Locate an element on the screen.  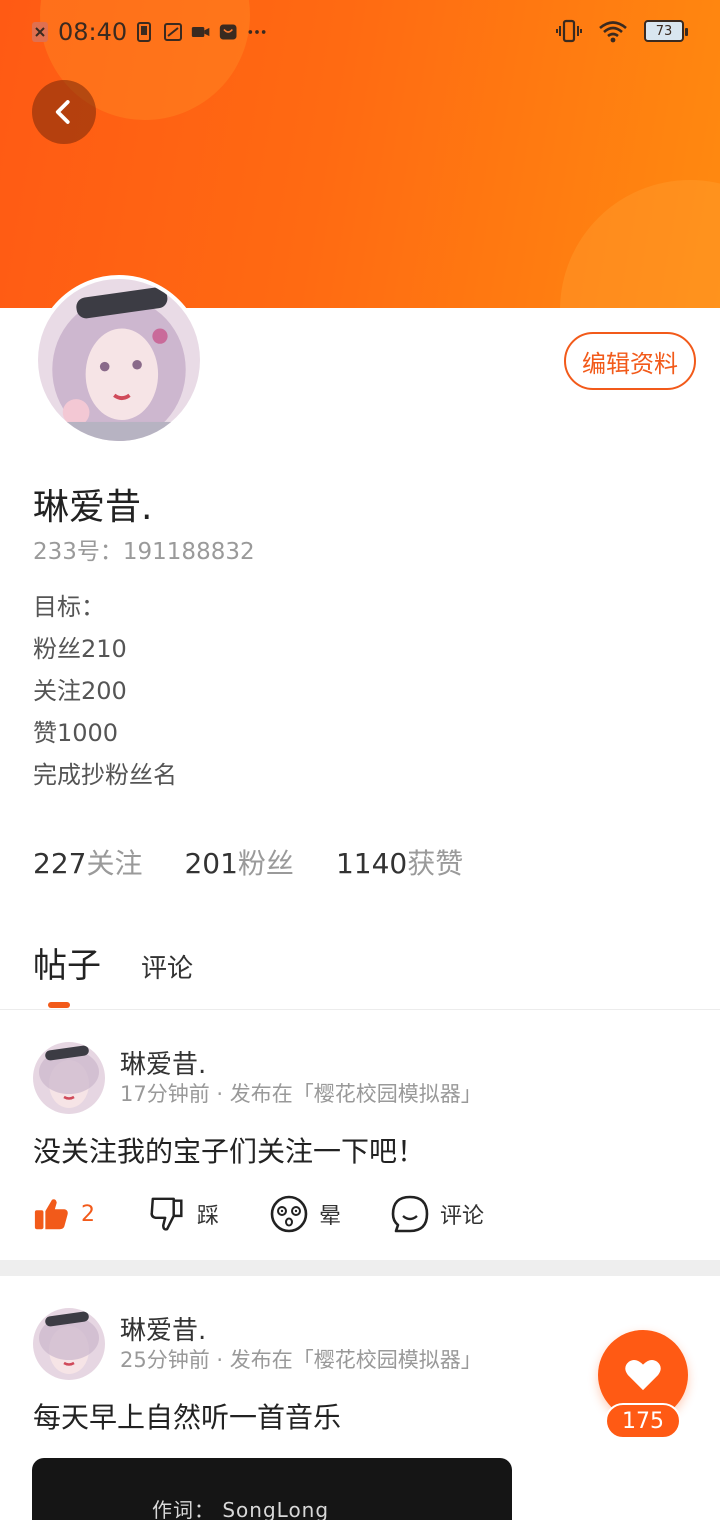
following-count: 227 is located at coordinates (60, 863).